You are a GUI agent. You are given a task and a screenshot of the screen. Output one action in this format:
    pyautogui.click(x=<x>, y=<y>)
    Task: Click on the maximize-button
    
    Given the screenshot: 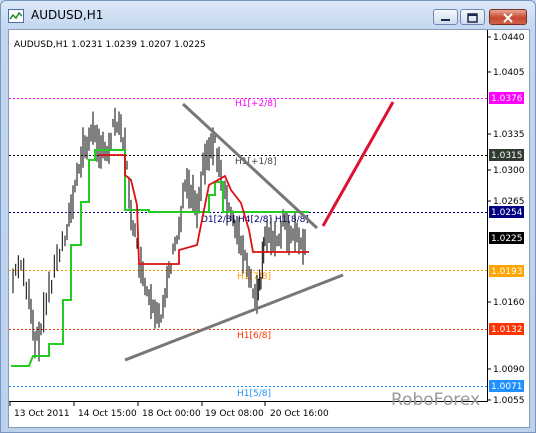 What is the action you would take?
    pyautogui.click(x=472, y=17)
    